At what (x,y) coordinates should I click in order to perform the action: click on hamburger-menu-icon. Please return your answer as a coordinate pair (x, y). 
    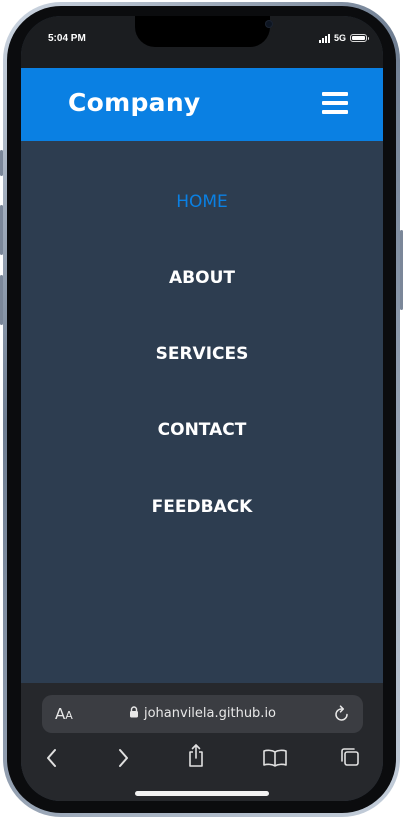
    Looking at the image, I should click on (335, 103).